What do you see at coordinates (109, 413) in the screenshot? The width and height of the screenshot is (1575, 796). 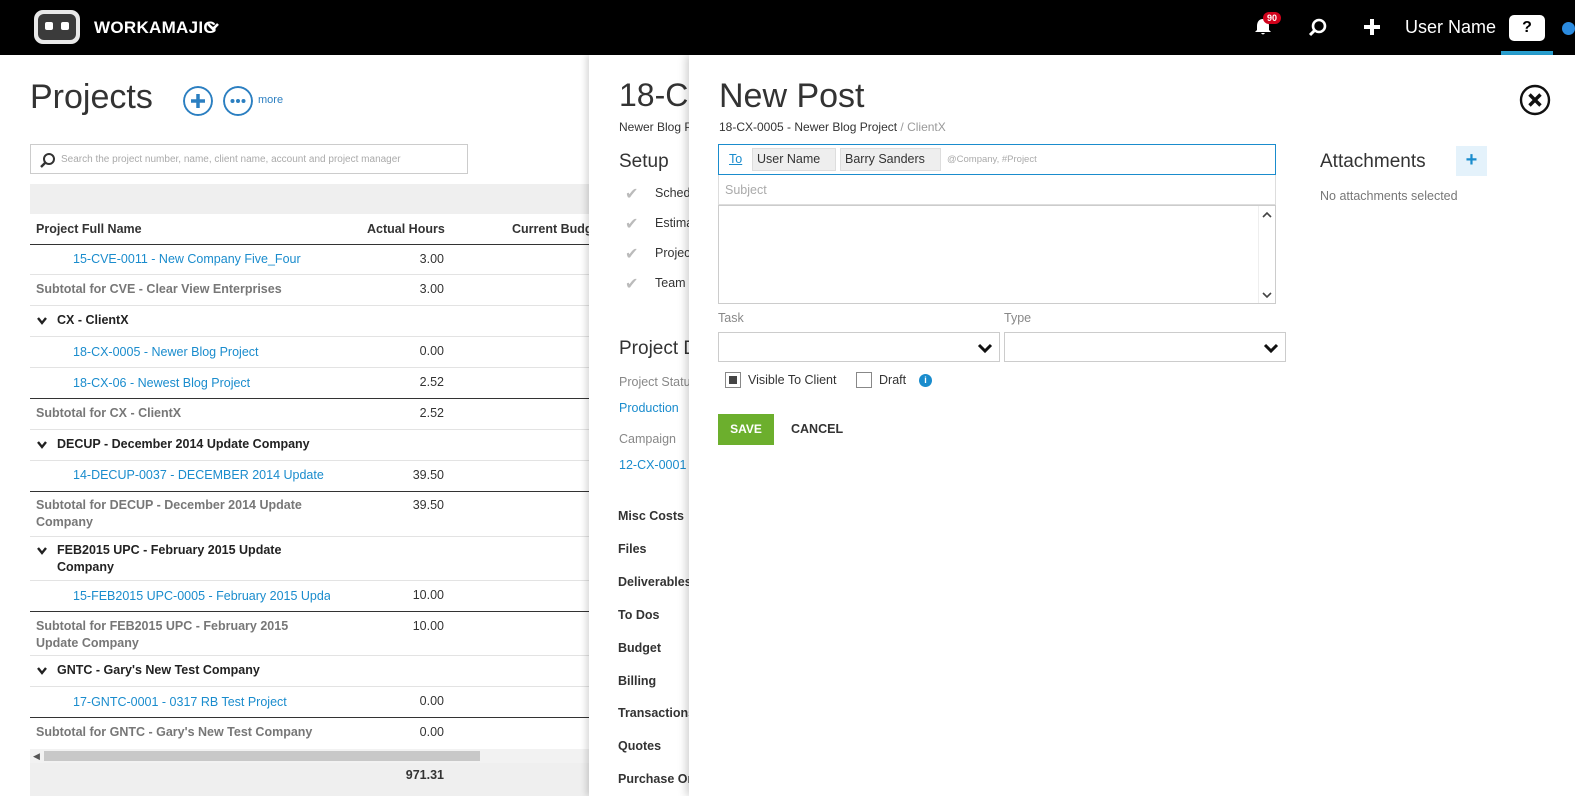 I see `subtotal-label: Subtotal for CX - ClientX` at bounding box center [109, 413].